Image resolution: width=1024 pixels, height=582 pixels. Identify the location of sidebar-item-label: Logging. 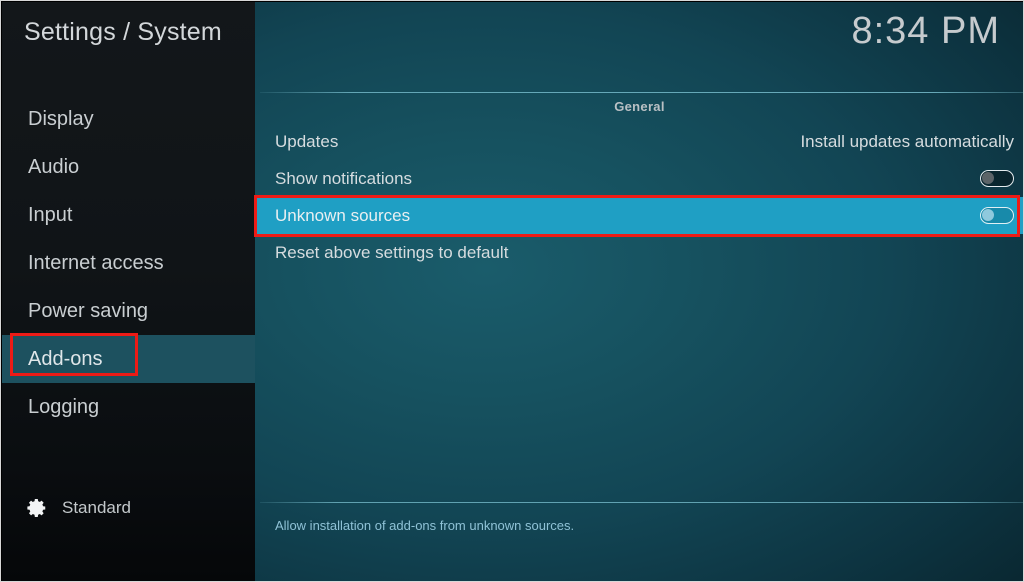
(64, 407).